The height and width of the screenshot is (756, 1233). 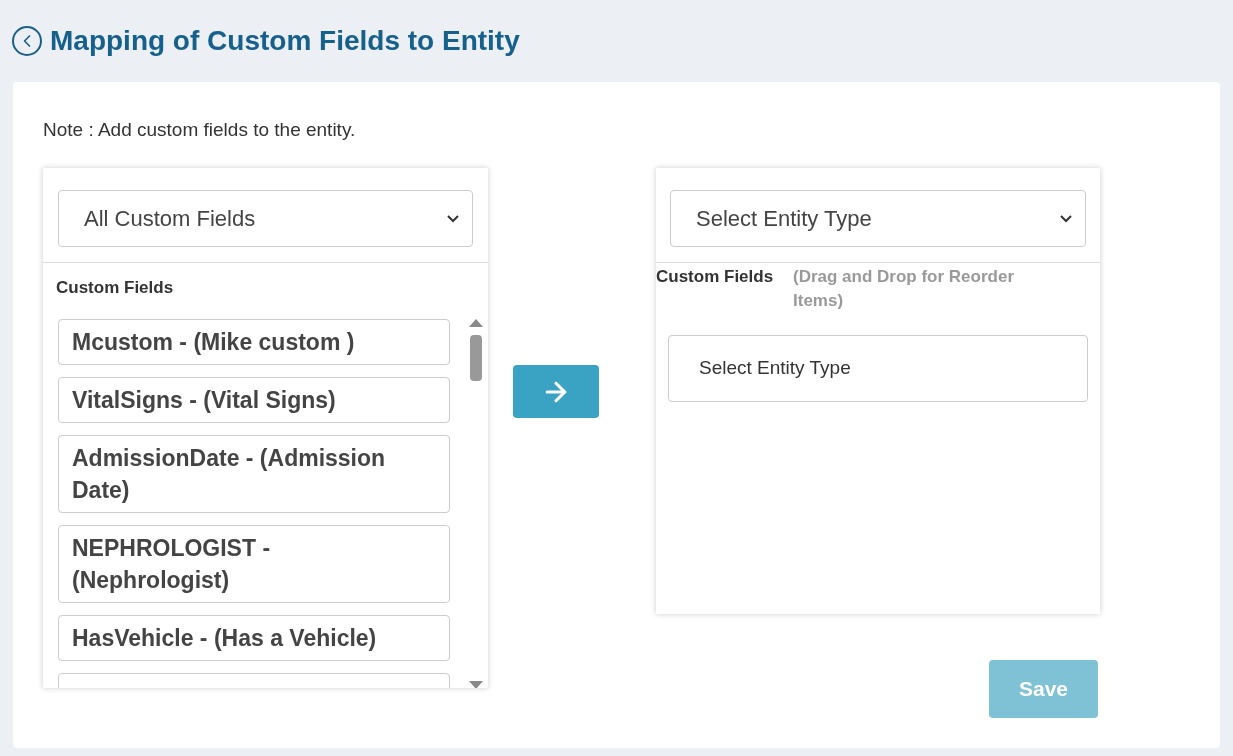 I want to click on scroll-thumb, so click(x=476, y=357).